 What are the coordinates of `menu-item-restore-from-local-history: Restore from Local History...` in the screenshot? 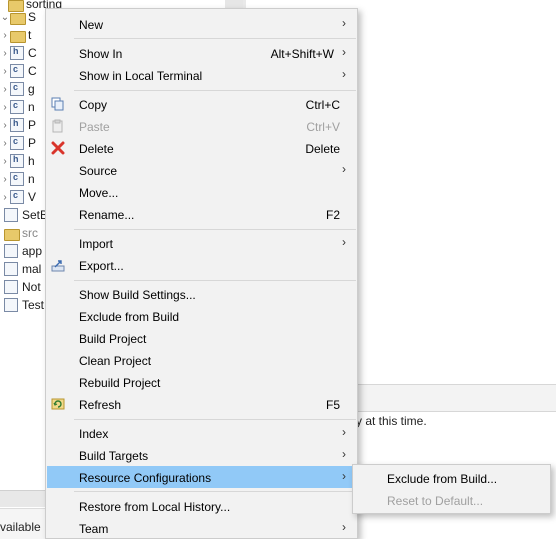 It's located at (201, 506).